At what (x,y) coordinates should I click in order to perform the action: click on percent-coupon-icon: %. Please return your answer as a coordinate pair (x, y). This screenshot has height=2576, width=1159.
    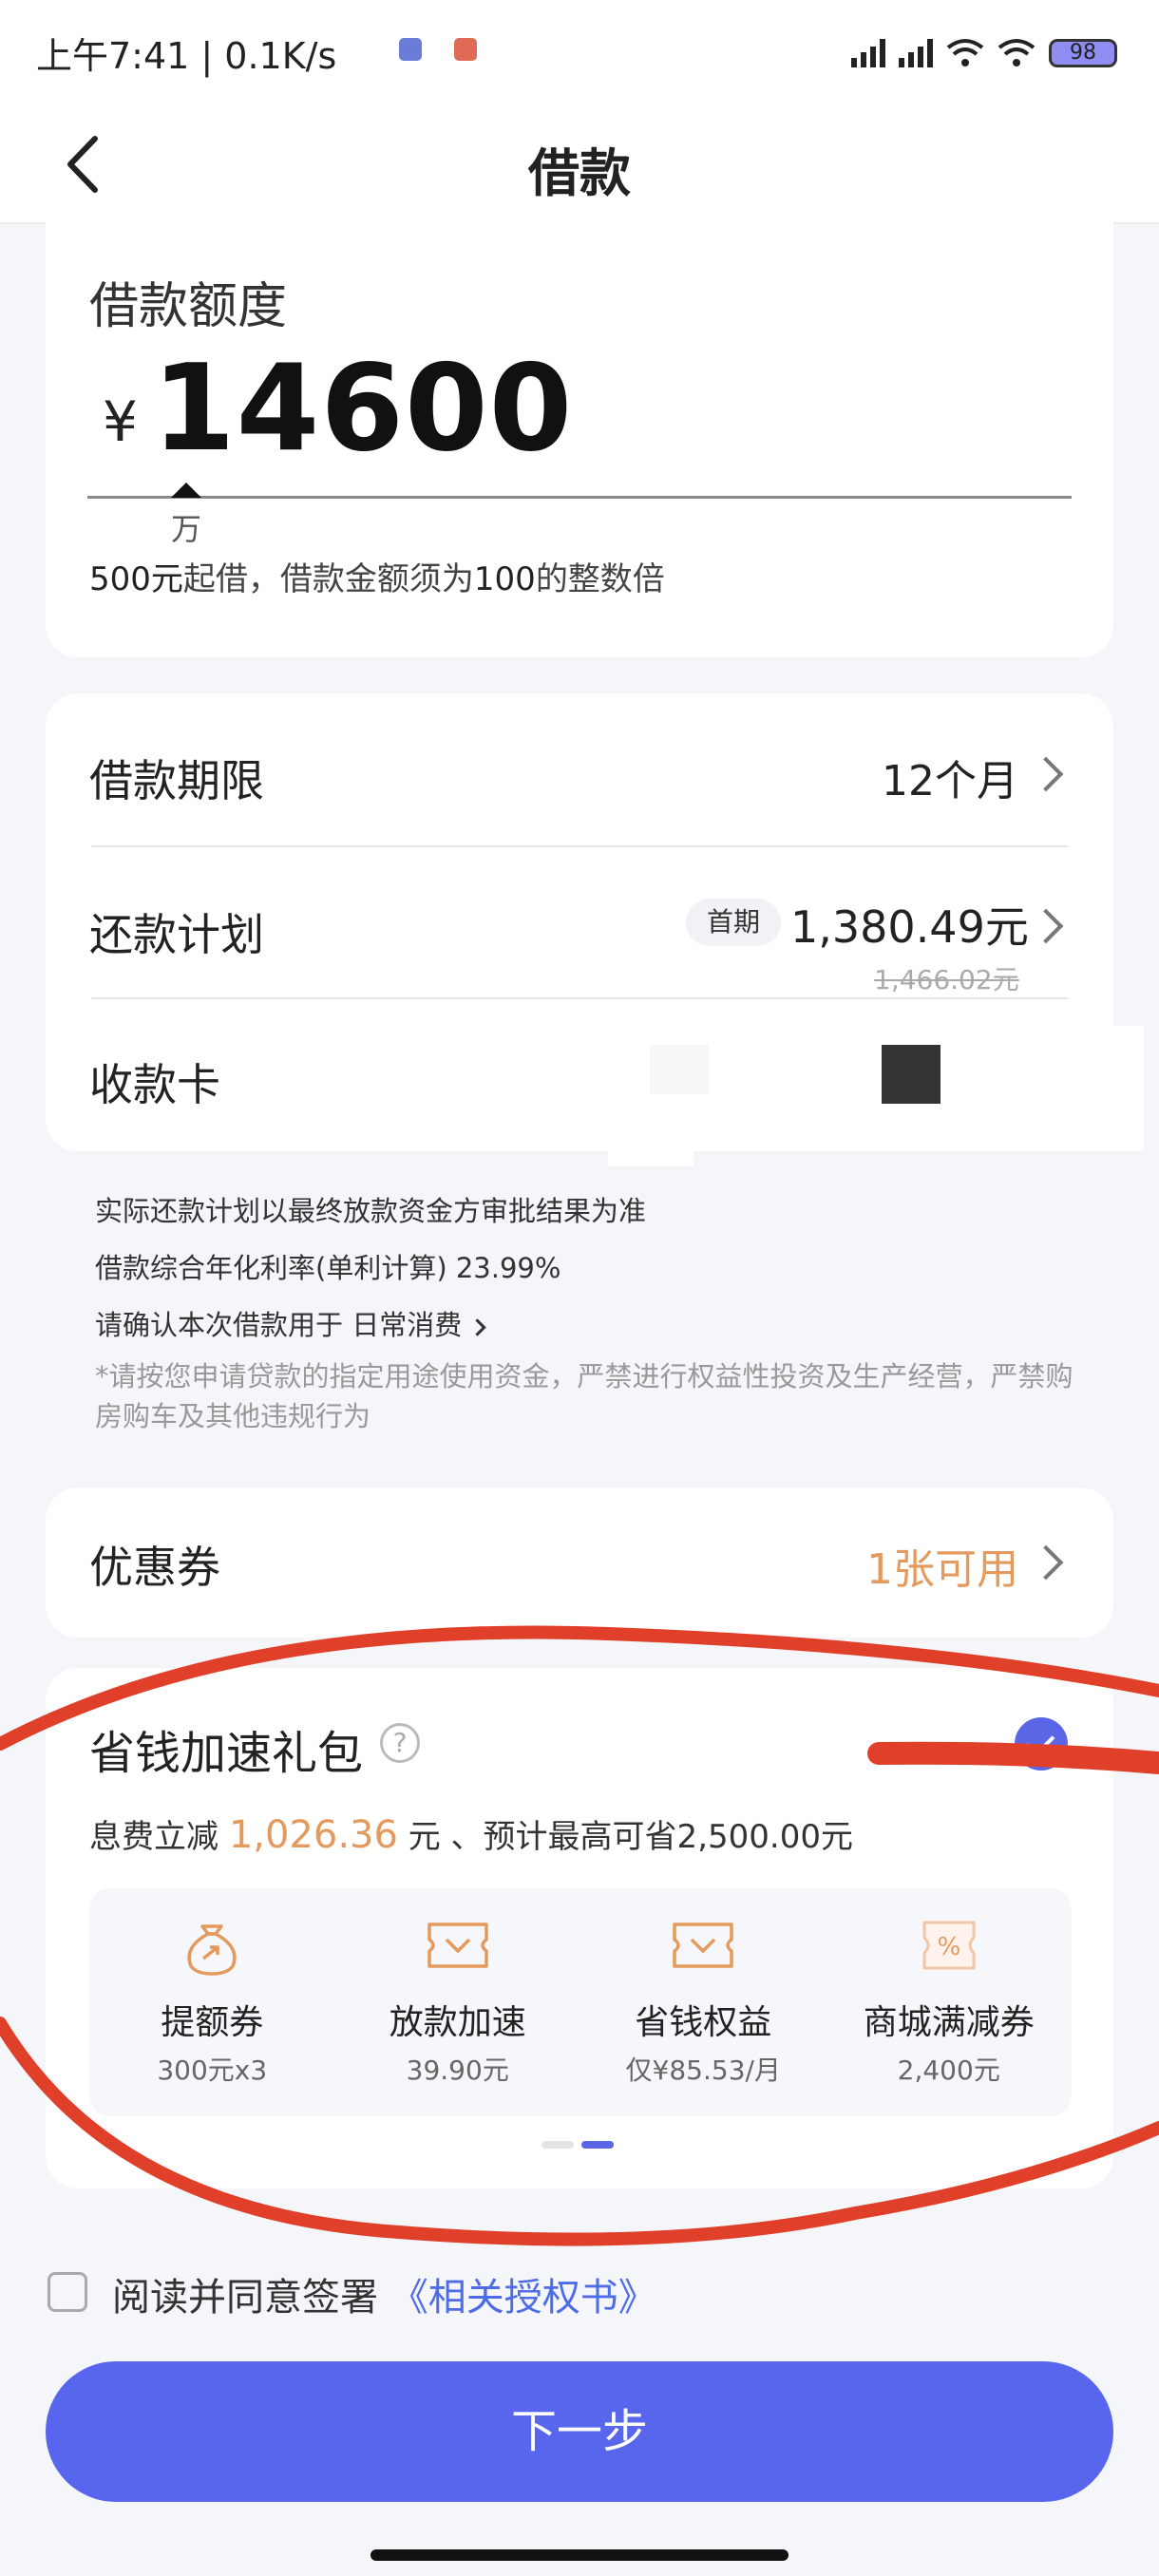
    Looking at the image, I should click on (949, 1946).